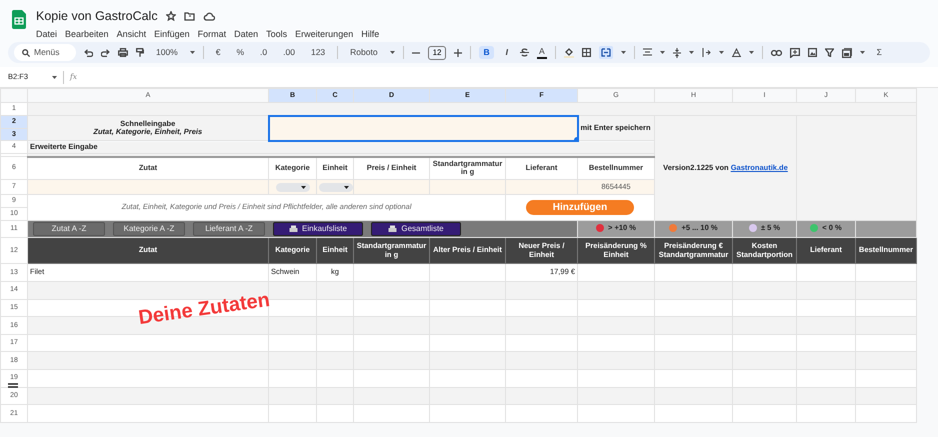 Image resolution: width=938 pixels, height=437 pixels. I want to click on menu-item: Bearbeiten, so click(87, 35).